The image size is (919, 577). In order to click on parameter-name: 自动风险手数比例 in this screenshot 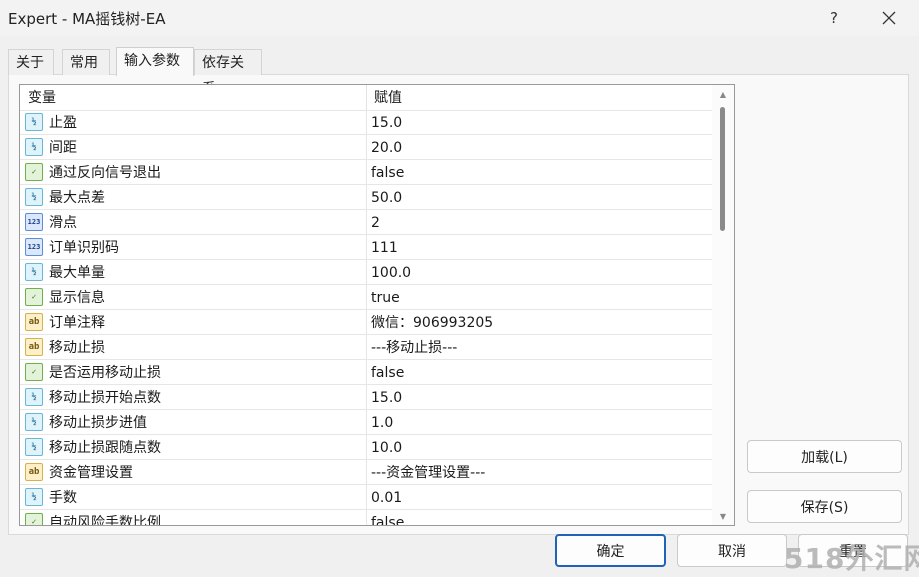, I will do `click(105, 520)`.